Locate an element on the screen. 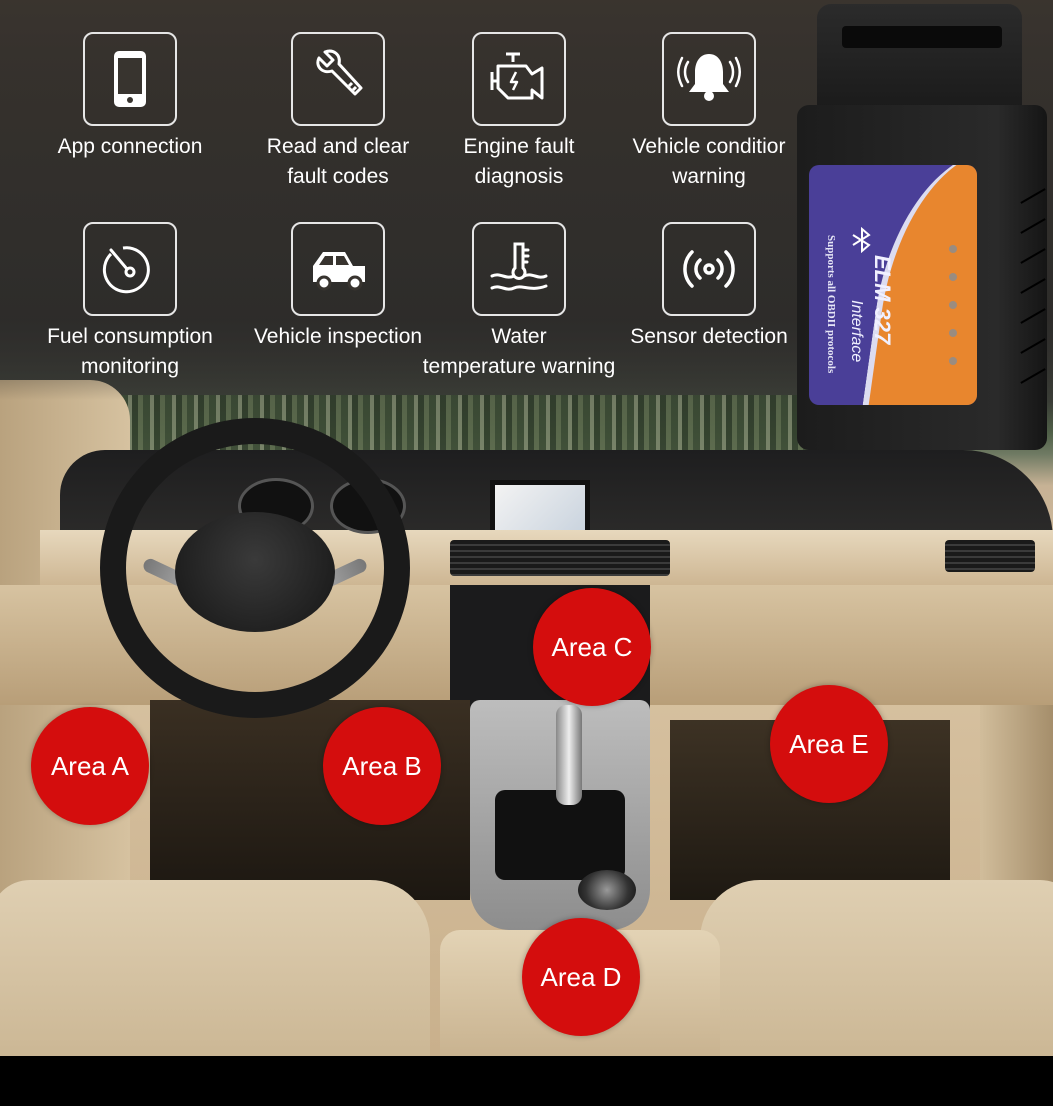  passenger-seat is located at coordinates (876, 968).